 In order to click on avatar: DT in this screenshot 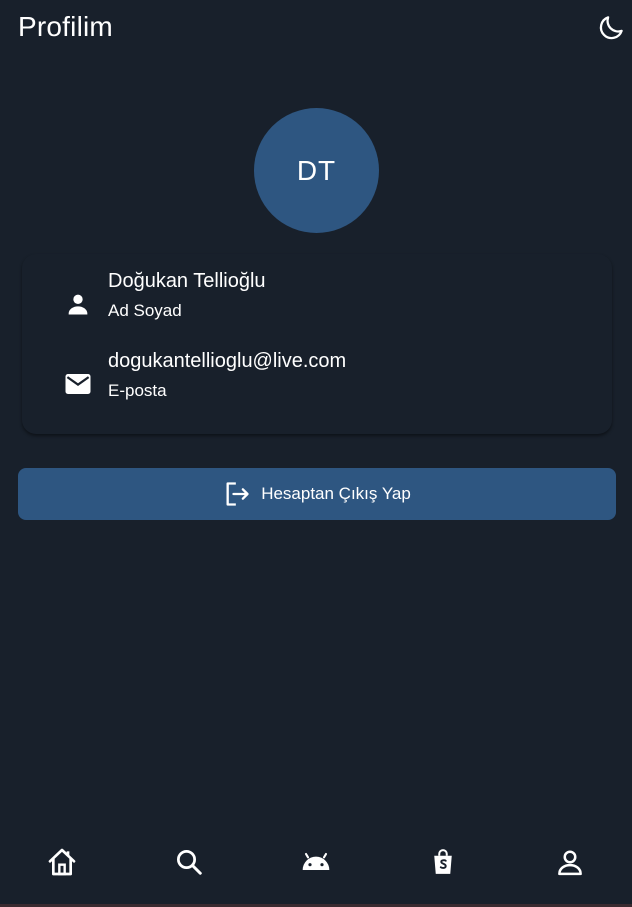, I will do `click(316, 170)`.